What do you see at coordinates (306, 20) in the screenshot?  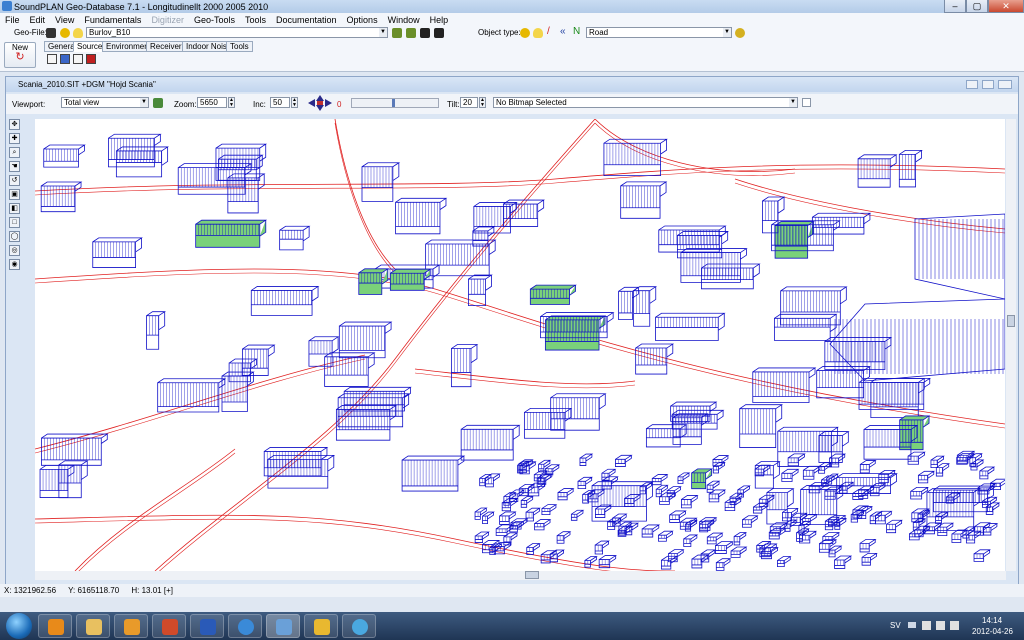 I see `menu-documentation: Documentation` at bounding box center [306, 20].